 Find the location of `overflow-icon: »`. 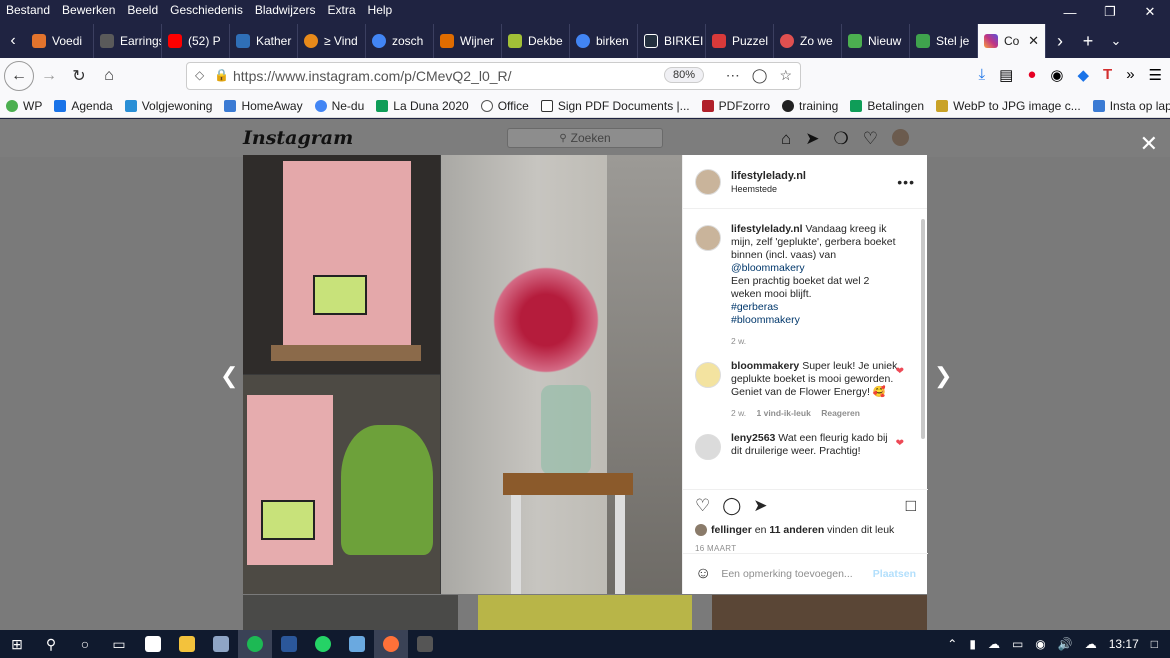

overflow-icon: » is located at coordinates (1130, 75).